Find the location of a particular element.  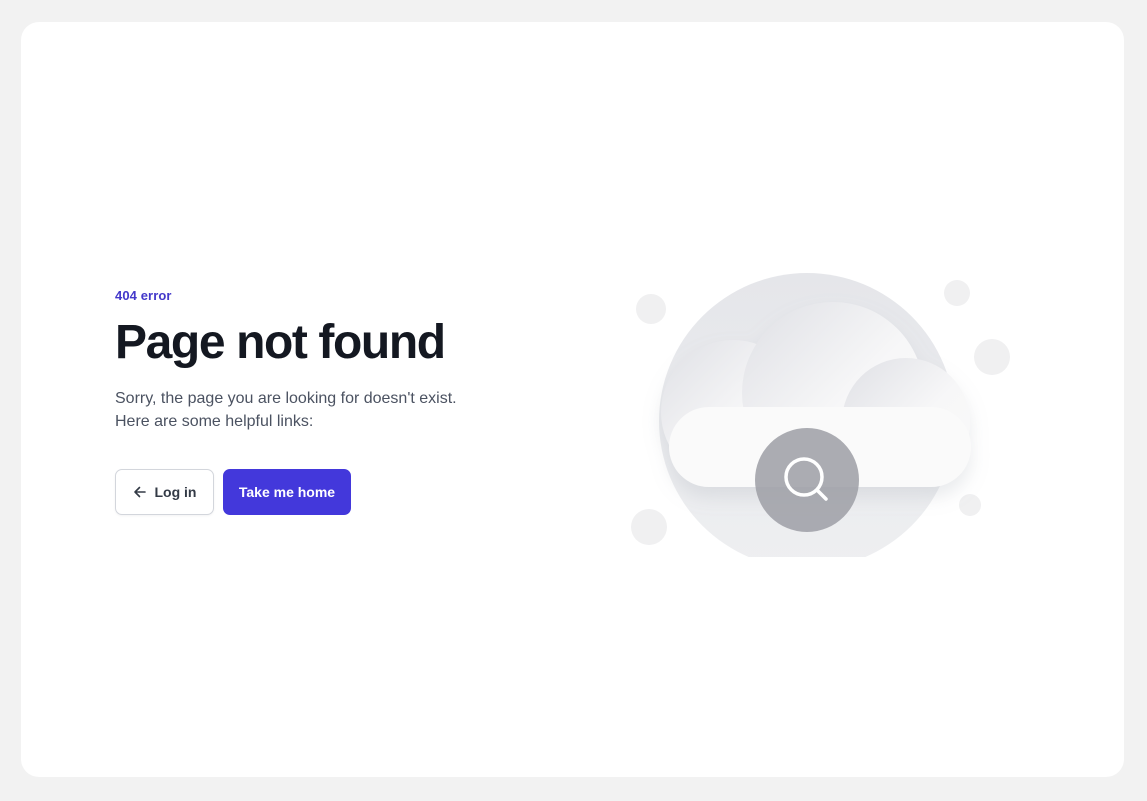

arrow-left-icon is located at coordinates (139, 492).